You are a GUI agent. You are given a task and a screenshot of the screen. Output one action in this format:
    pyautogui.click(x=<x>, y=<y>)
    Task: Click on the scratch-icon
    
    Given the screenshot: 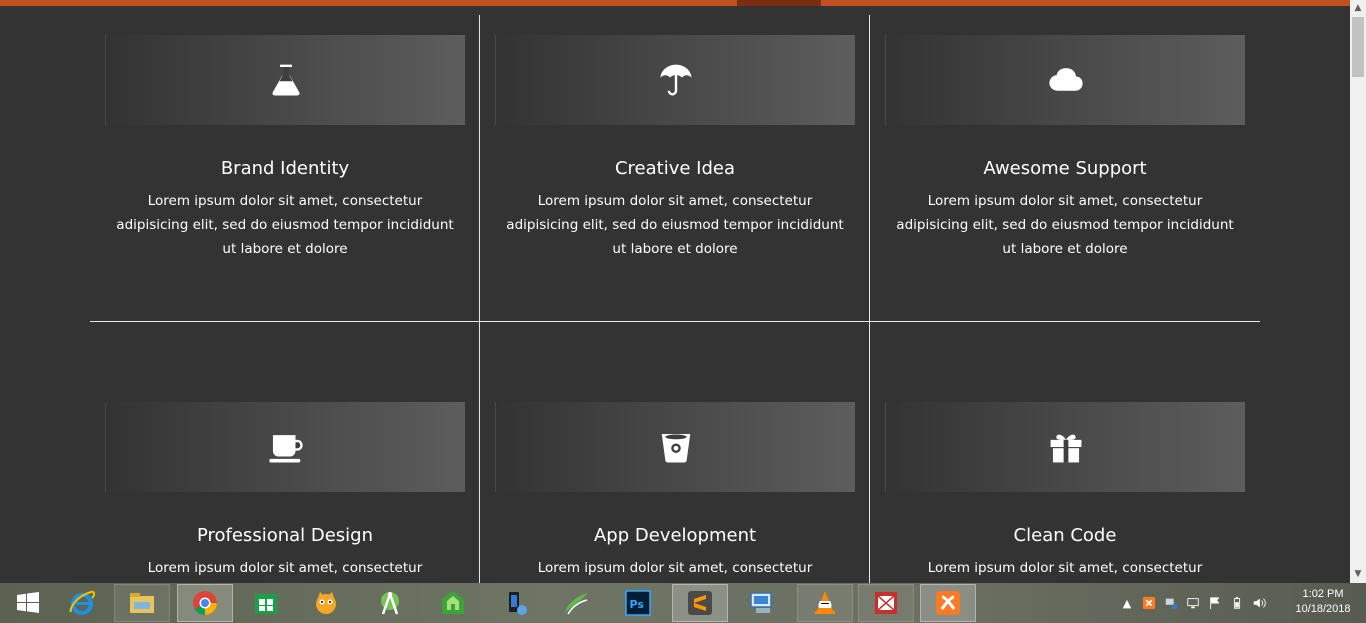 What is the action you would take?
    pyautogui.click(x=326, y=603)
    